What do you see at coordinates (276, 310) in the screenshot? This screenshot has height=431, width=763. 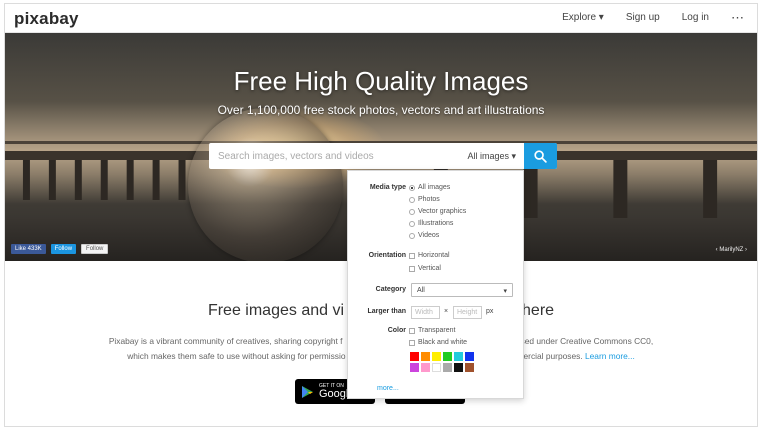 I see `section-title-left: Free images and vi` at bounding box center [276, 310].